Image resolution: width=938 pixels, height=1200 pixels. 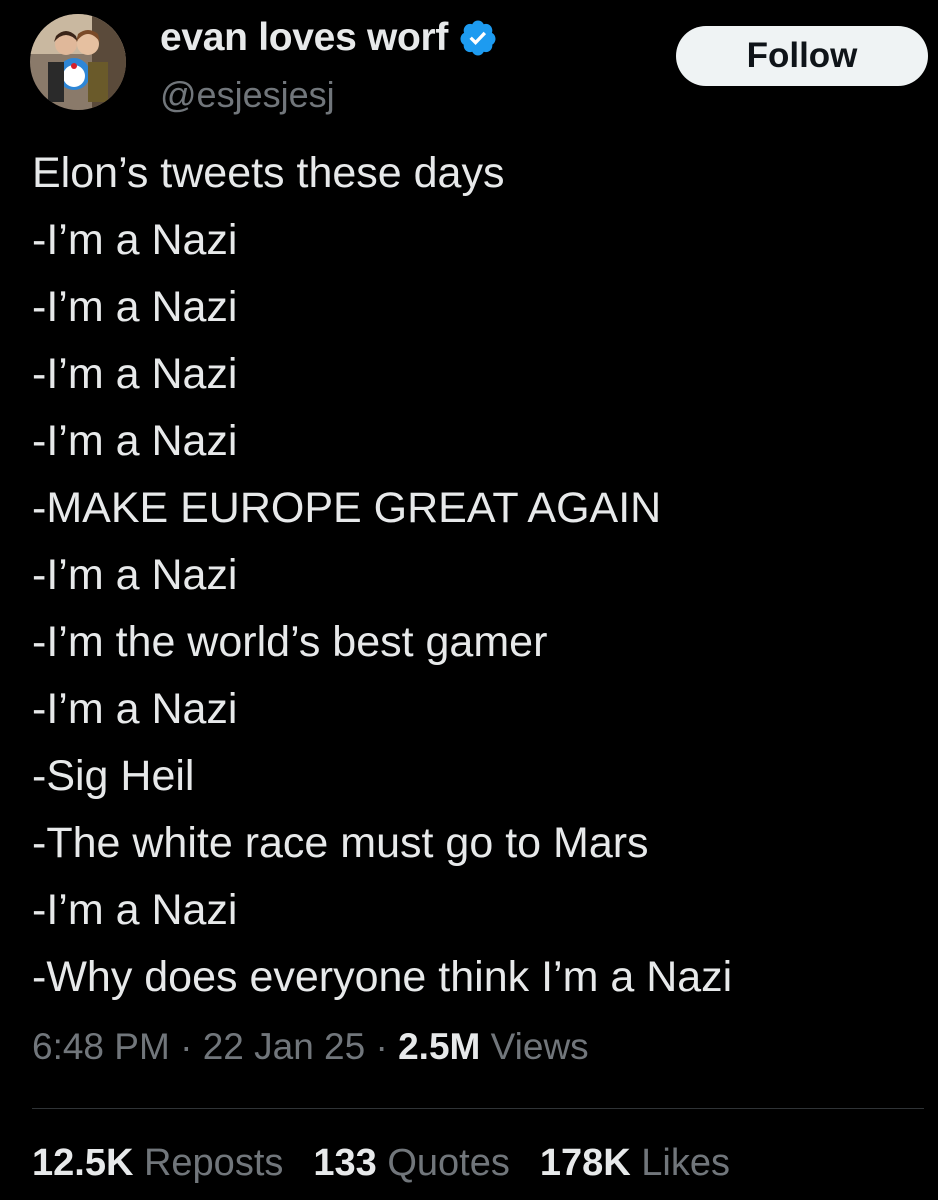 I want to click on display-name: evan loves worf, so click(x=304, y=38).